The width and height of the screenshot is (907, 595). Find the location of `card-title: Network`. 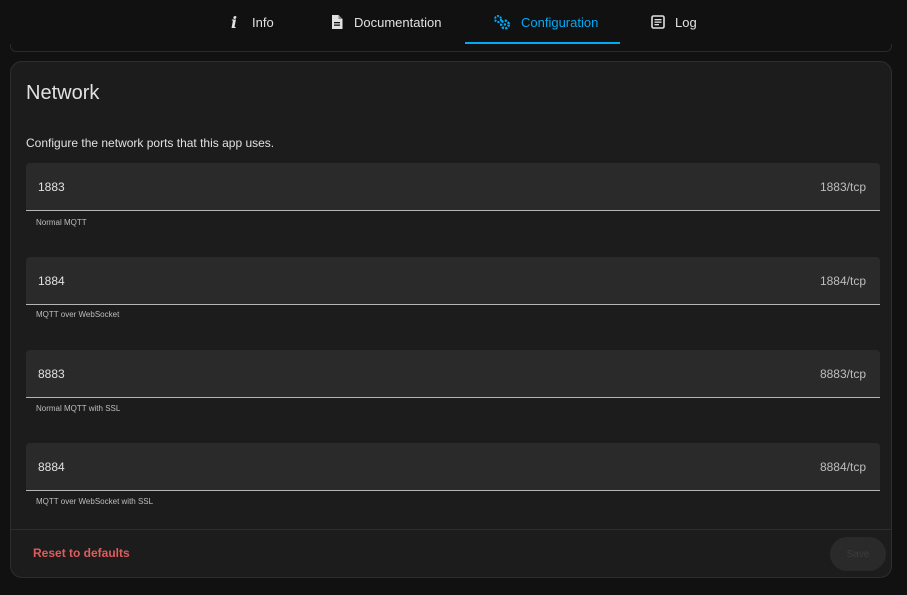

card-title: Network is located at coordinates (63, 93).